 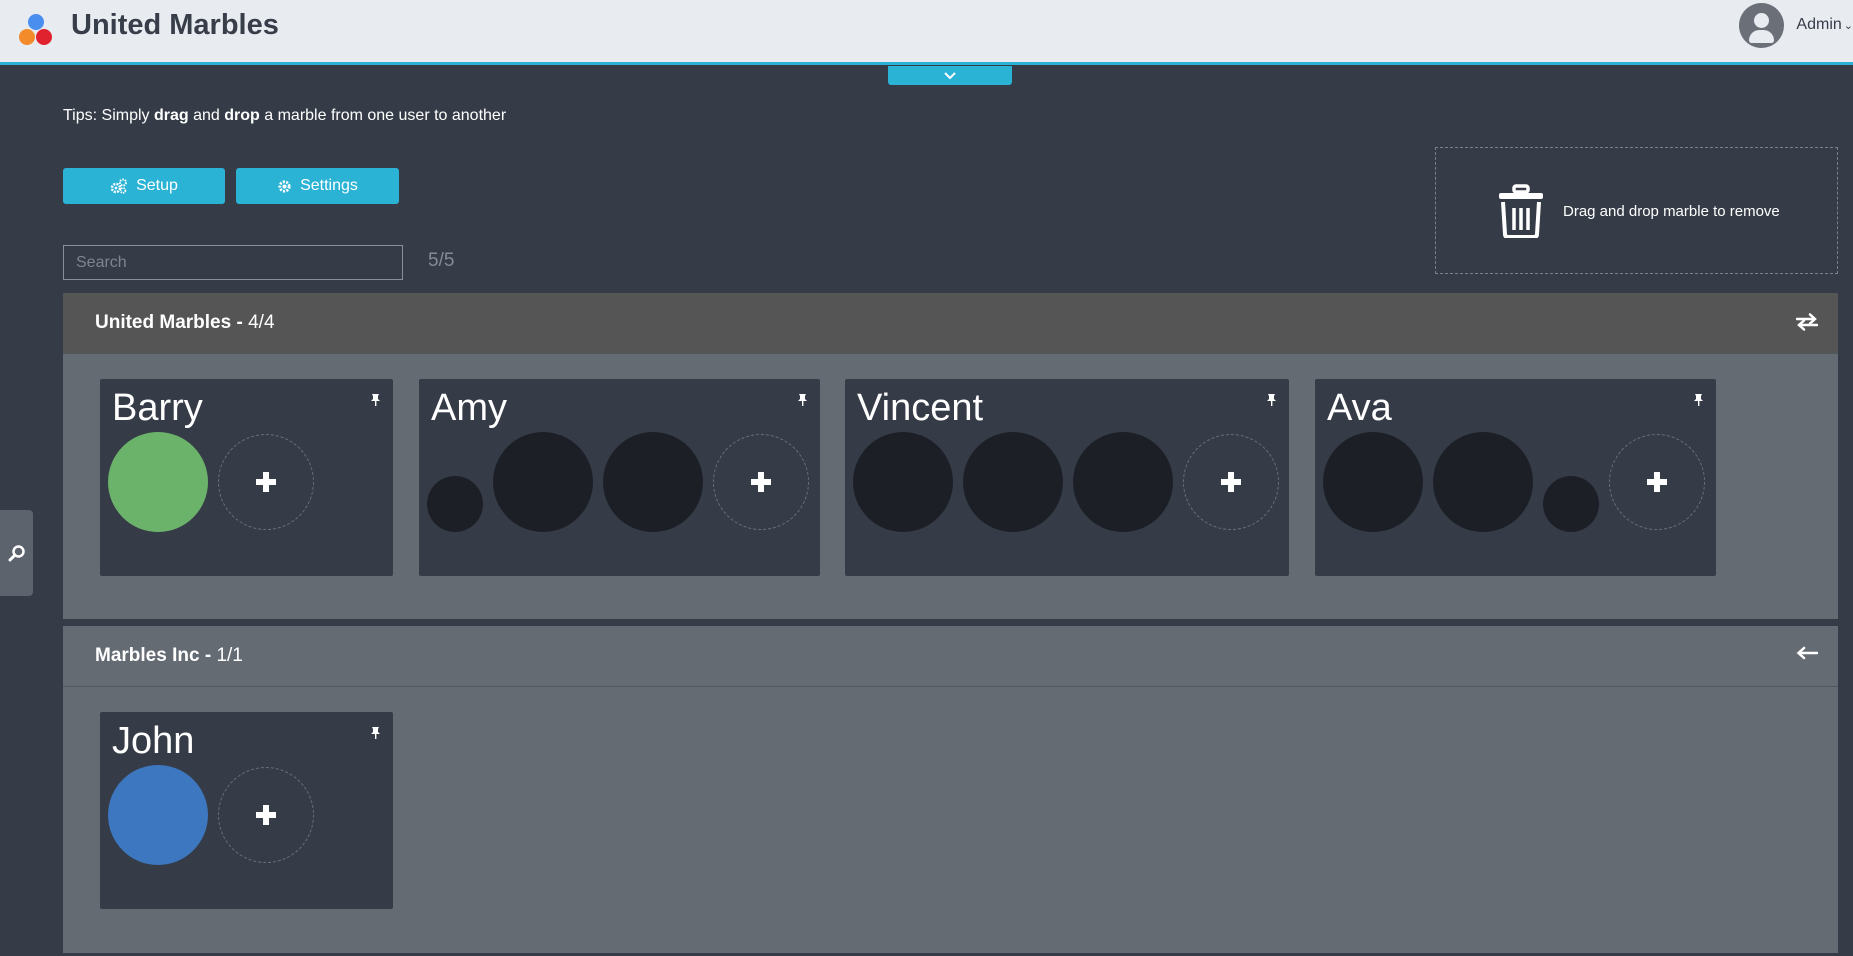 What do you see at coordinates (1762, 25) in the screenshot?
I see `user-avatar-icon` at bounding box center [1762, 25].